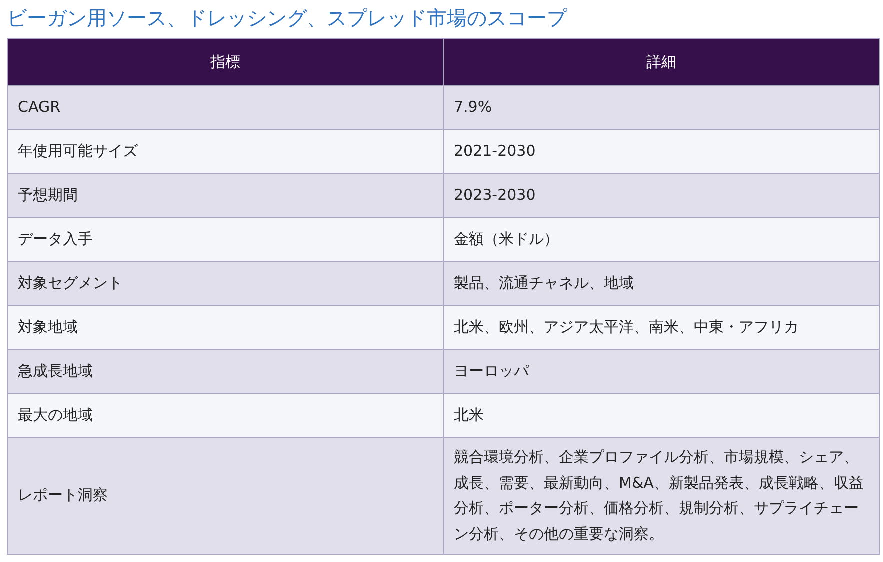  Describe the element at coordinates (287, 18) in the screenshot. I see `page-title: ビーガン用ソース、ドレッシング、スプレッド市場のスコープ` at that location.